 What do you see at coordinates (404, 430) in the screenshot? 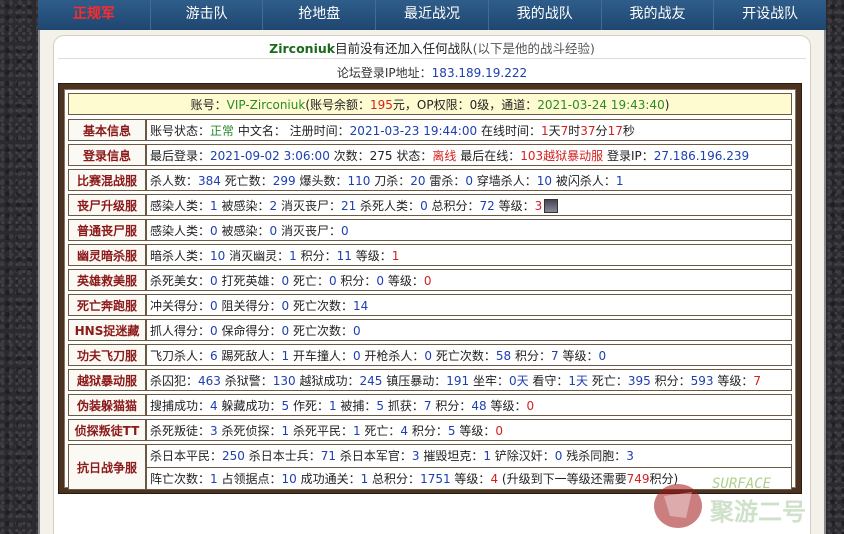
I see `value: 4` at bounding box center [404, 430].